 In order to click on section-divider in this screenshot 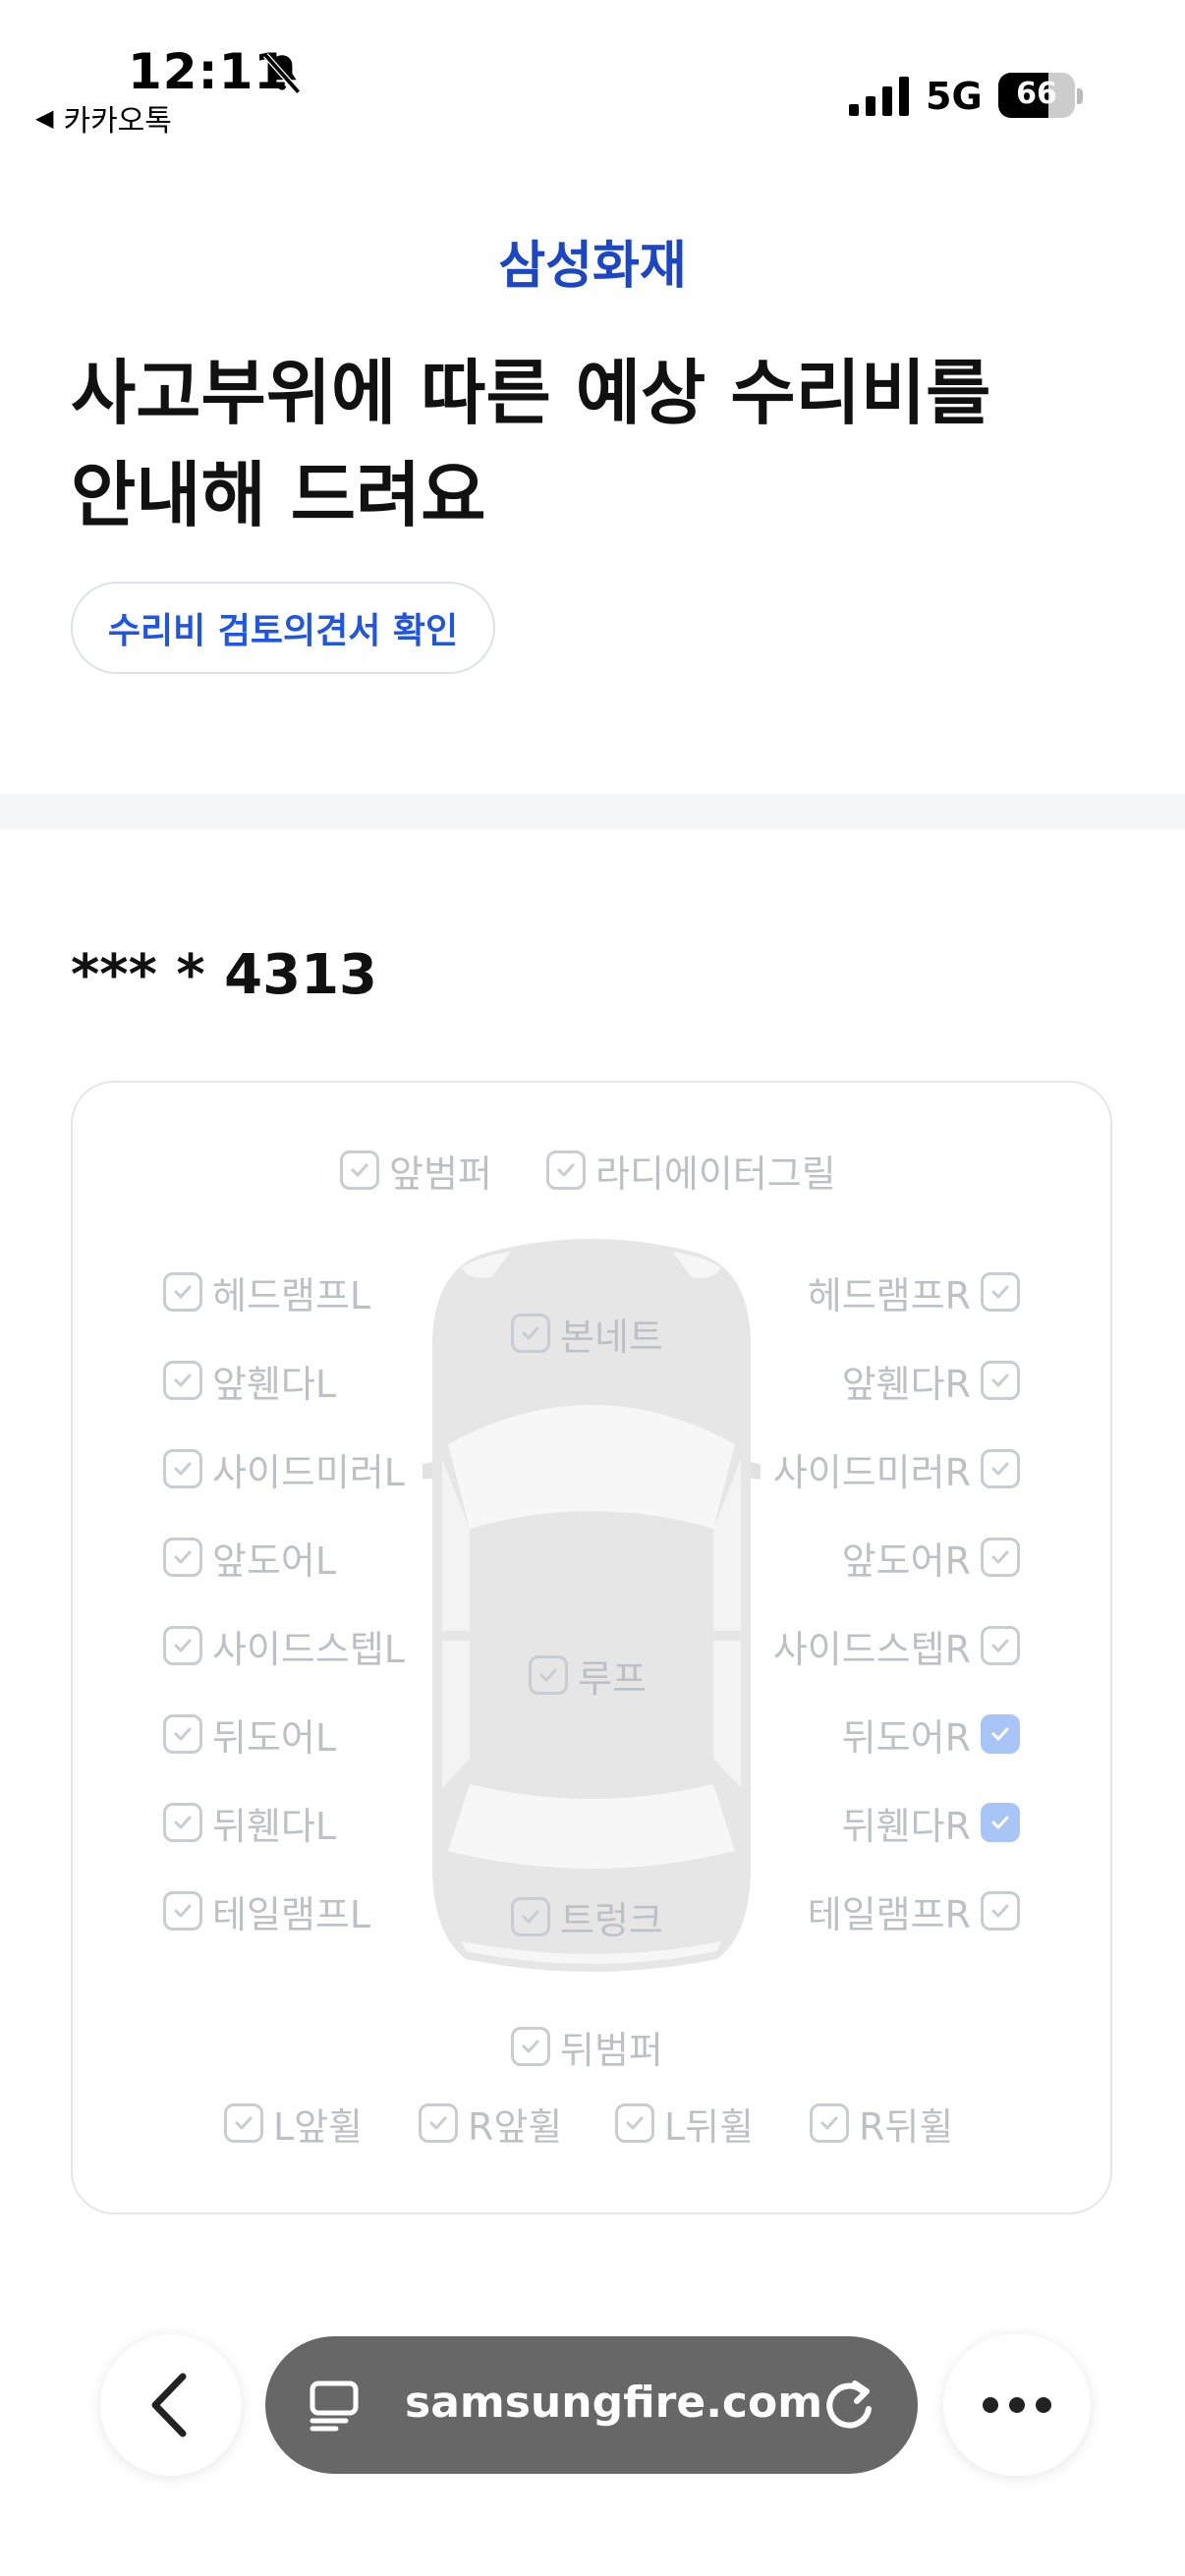, I will do `click(592, 811)`.